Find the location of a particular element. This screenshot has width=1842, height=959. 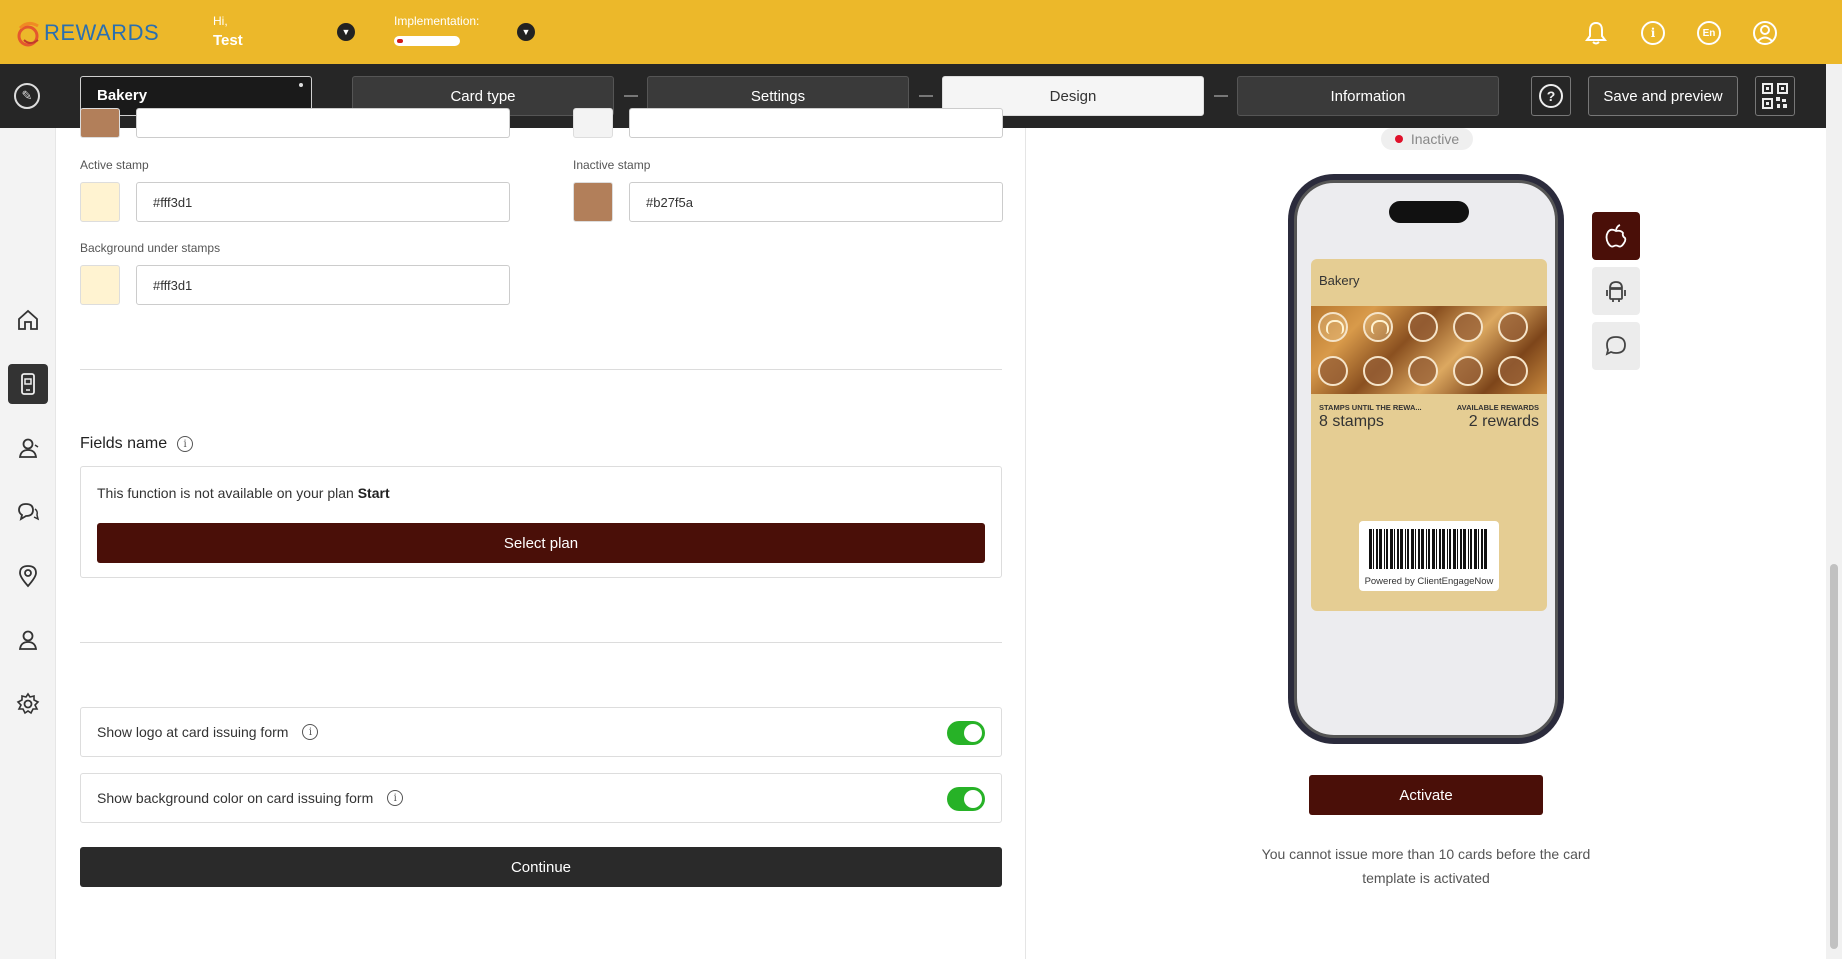

scrollbar-thumb is located at coordinates (1834, 756).